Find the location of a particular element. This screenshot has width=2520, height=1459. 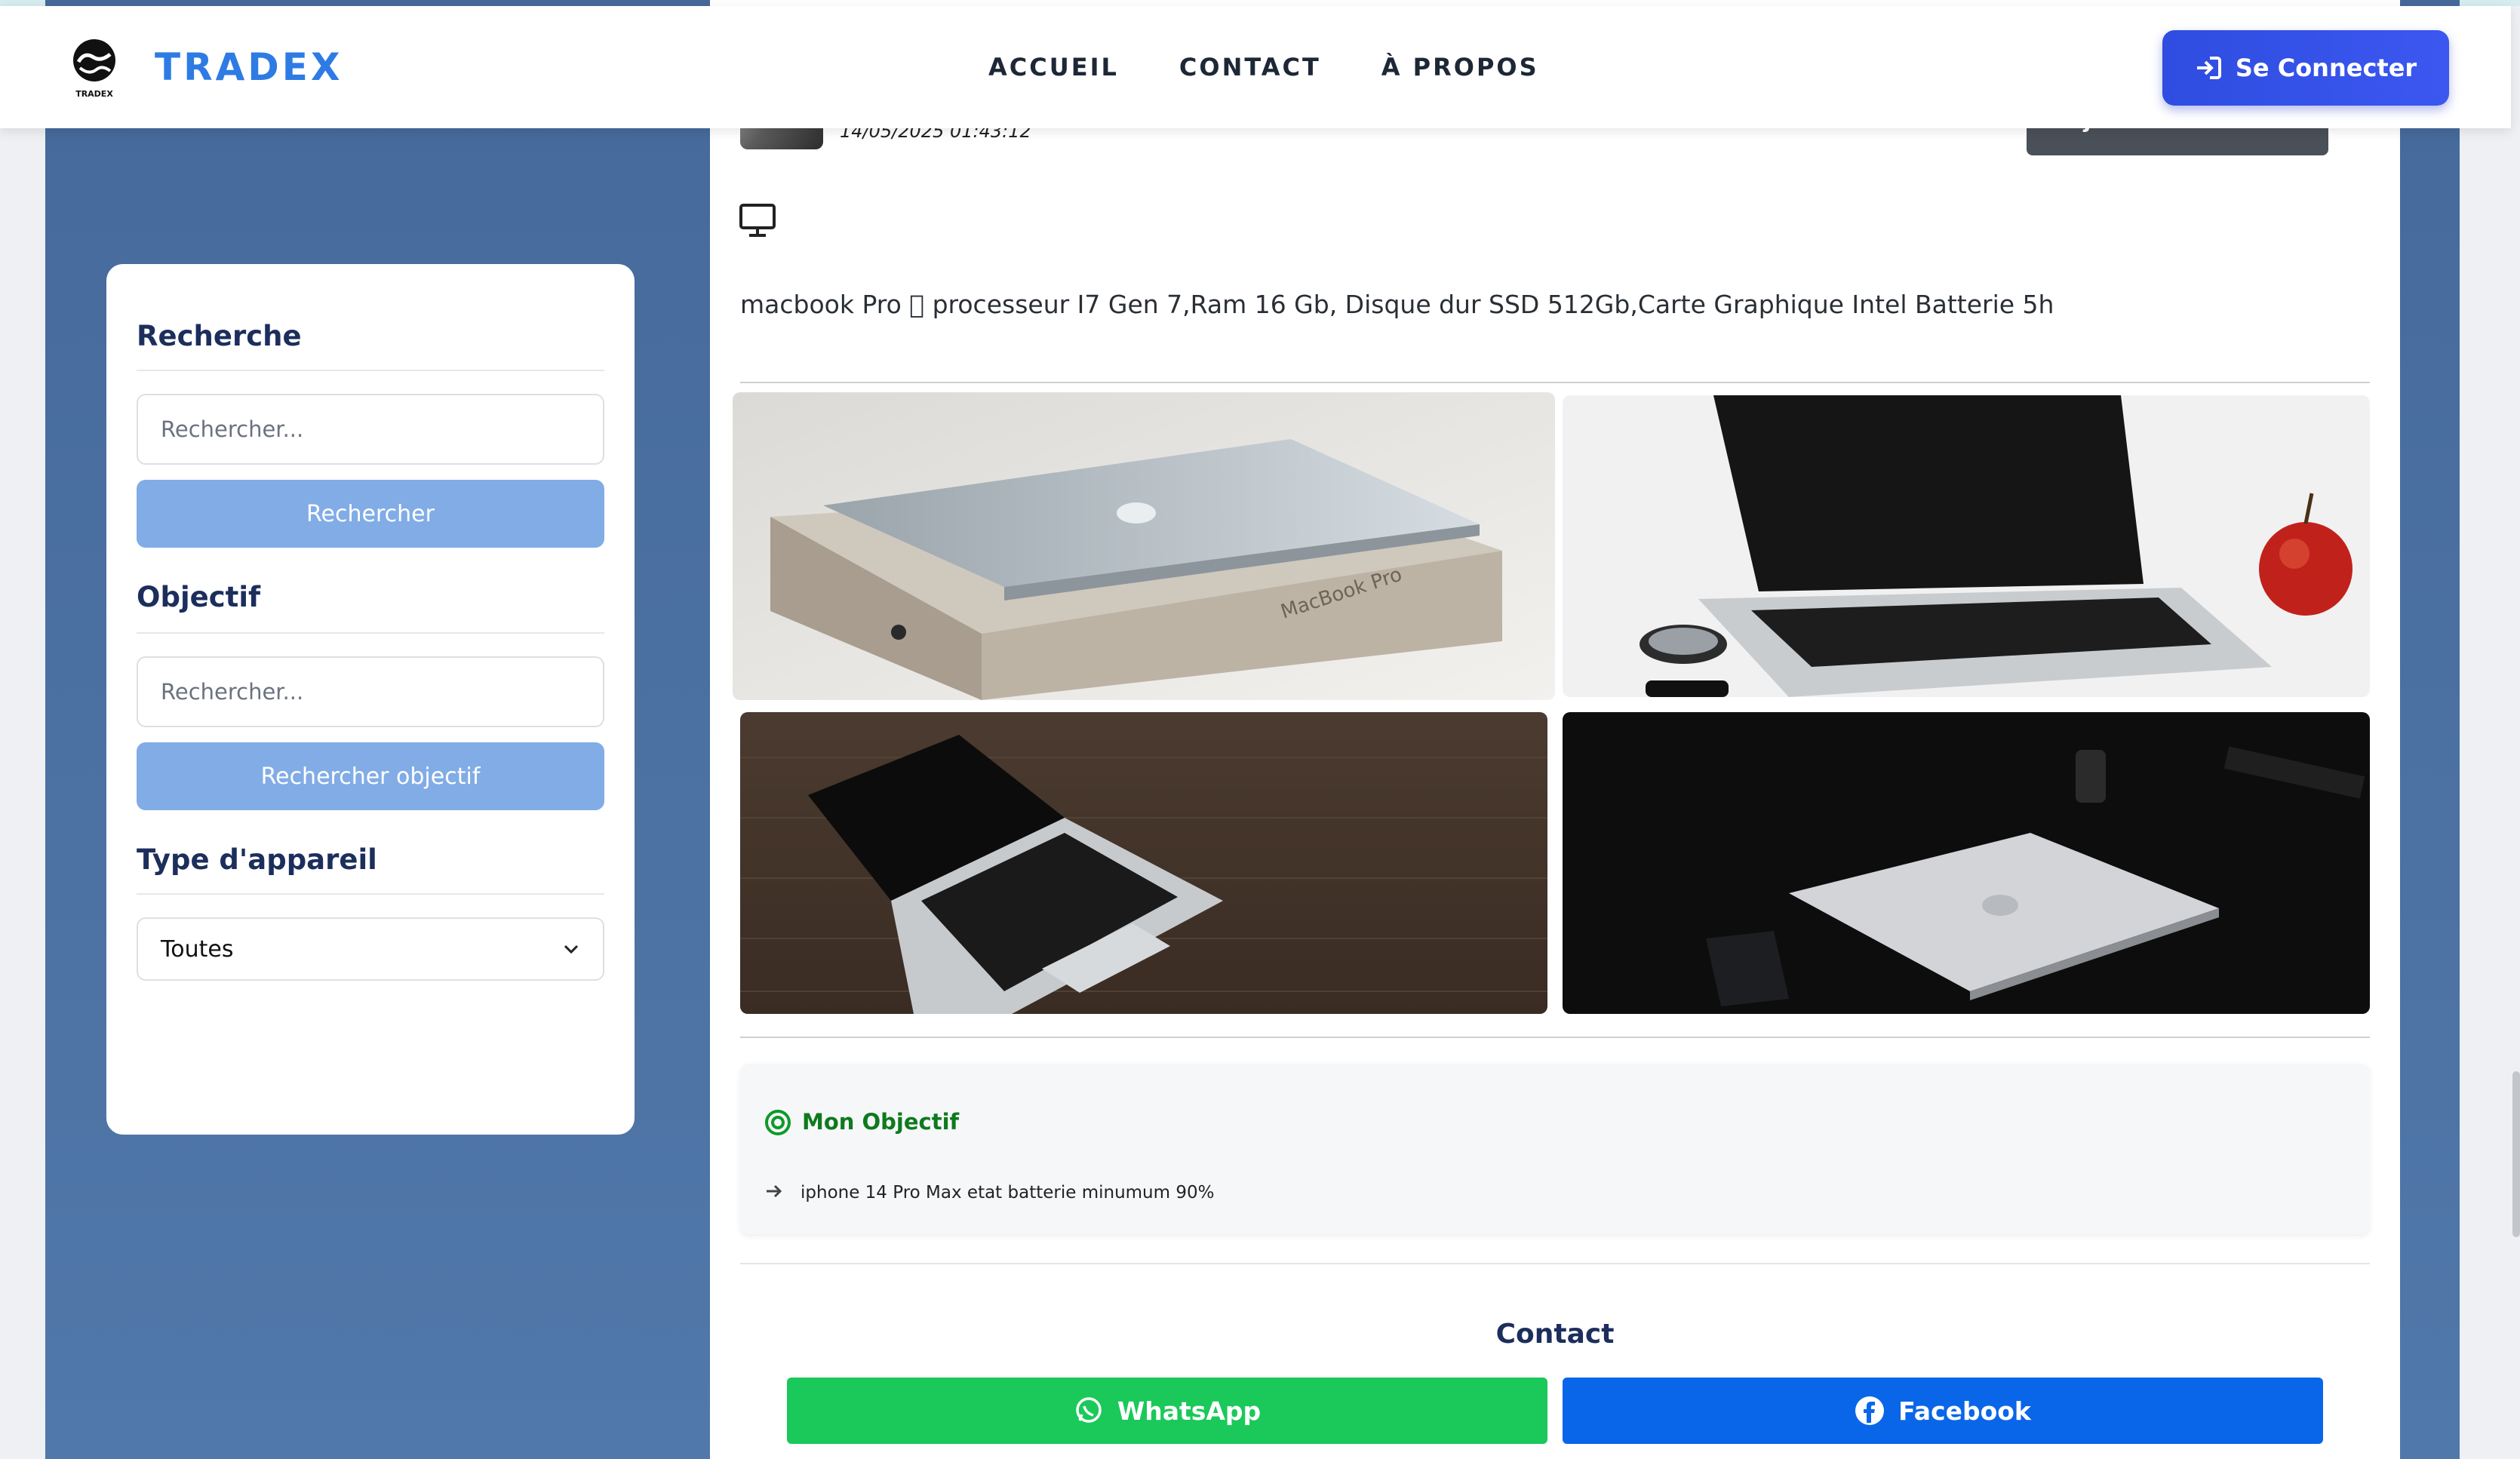

macbook-pro-box-photo: MacBook Pro is located at coordinates (1144, 546).